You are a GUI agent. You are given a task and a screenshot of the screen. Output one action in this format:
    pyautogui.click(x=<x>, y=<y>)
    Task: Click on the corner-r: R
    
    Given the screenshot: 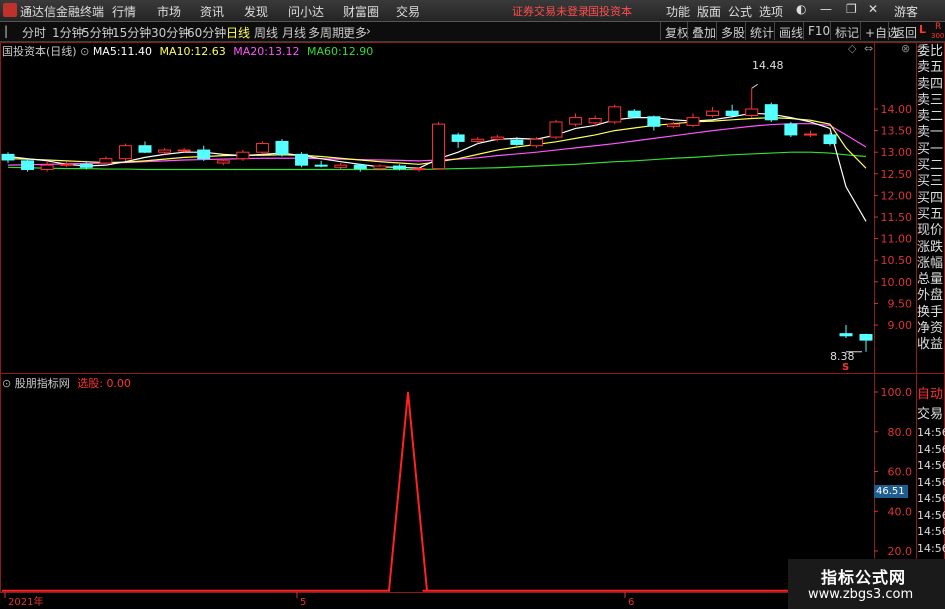 What is the action you would take?
    pyautogui.click(x=938, y=27)
    